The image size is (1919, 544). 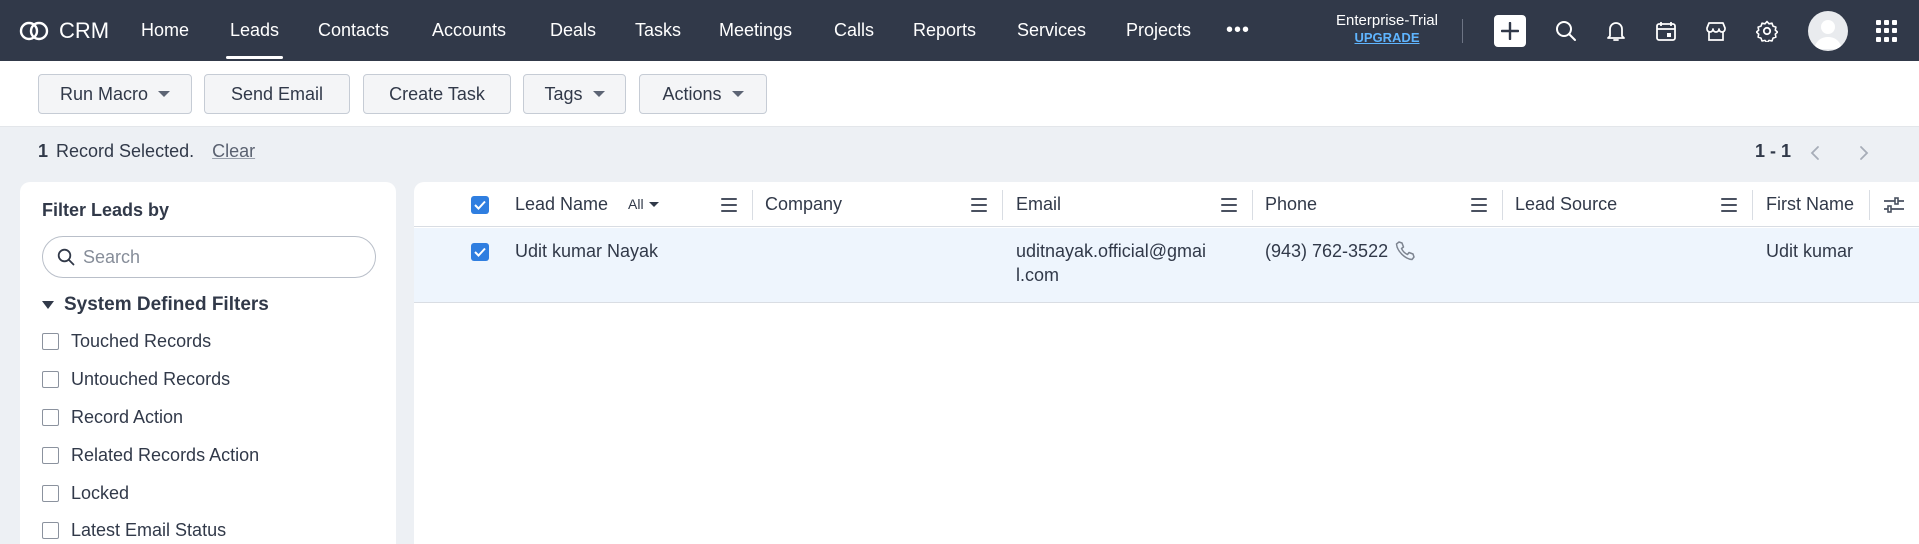 I want to click on tags-button: Tags, so click(x=574, y=94).